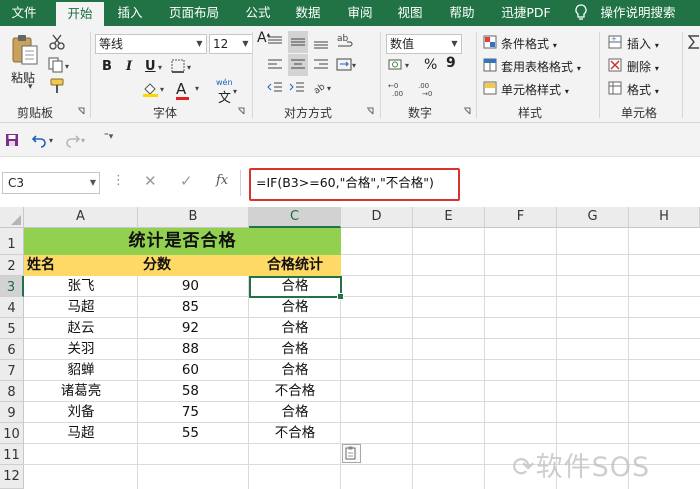  Describe the element at coordinates (12, 140) in the screenshot. I see `save-icon` at that location.